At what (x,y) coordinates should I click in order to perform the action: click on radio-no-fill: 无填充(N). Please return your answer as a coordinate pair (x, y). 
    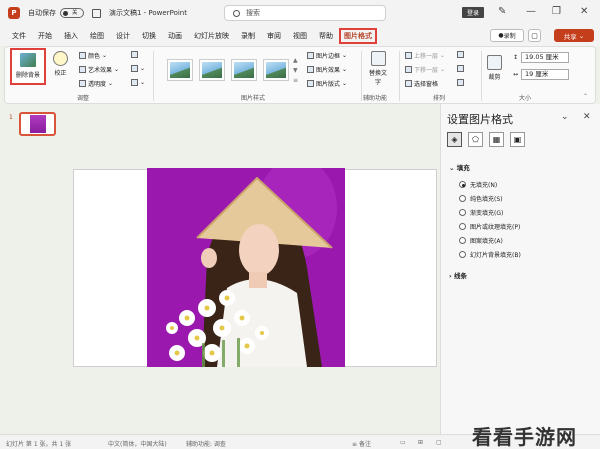
    Looking at the image, I should click on (478, 184).